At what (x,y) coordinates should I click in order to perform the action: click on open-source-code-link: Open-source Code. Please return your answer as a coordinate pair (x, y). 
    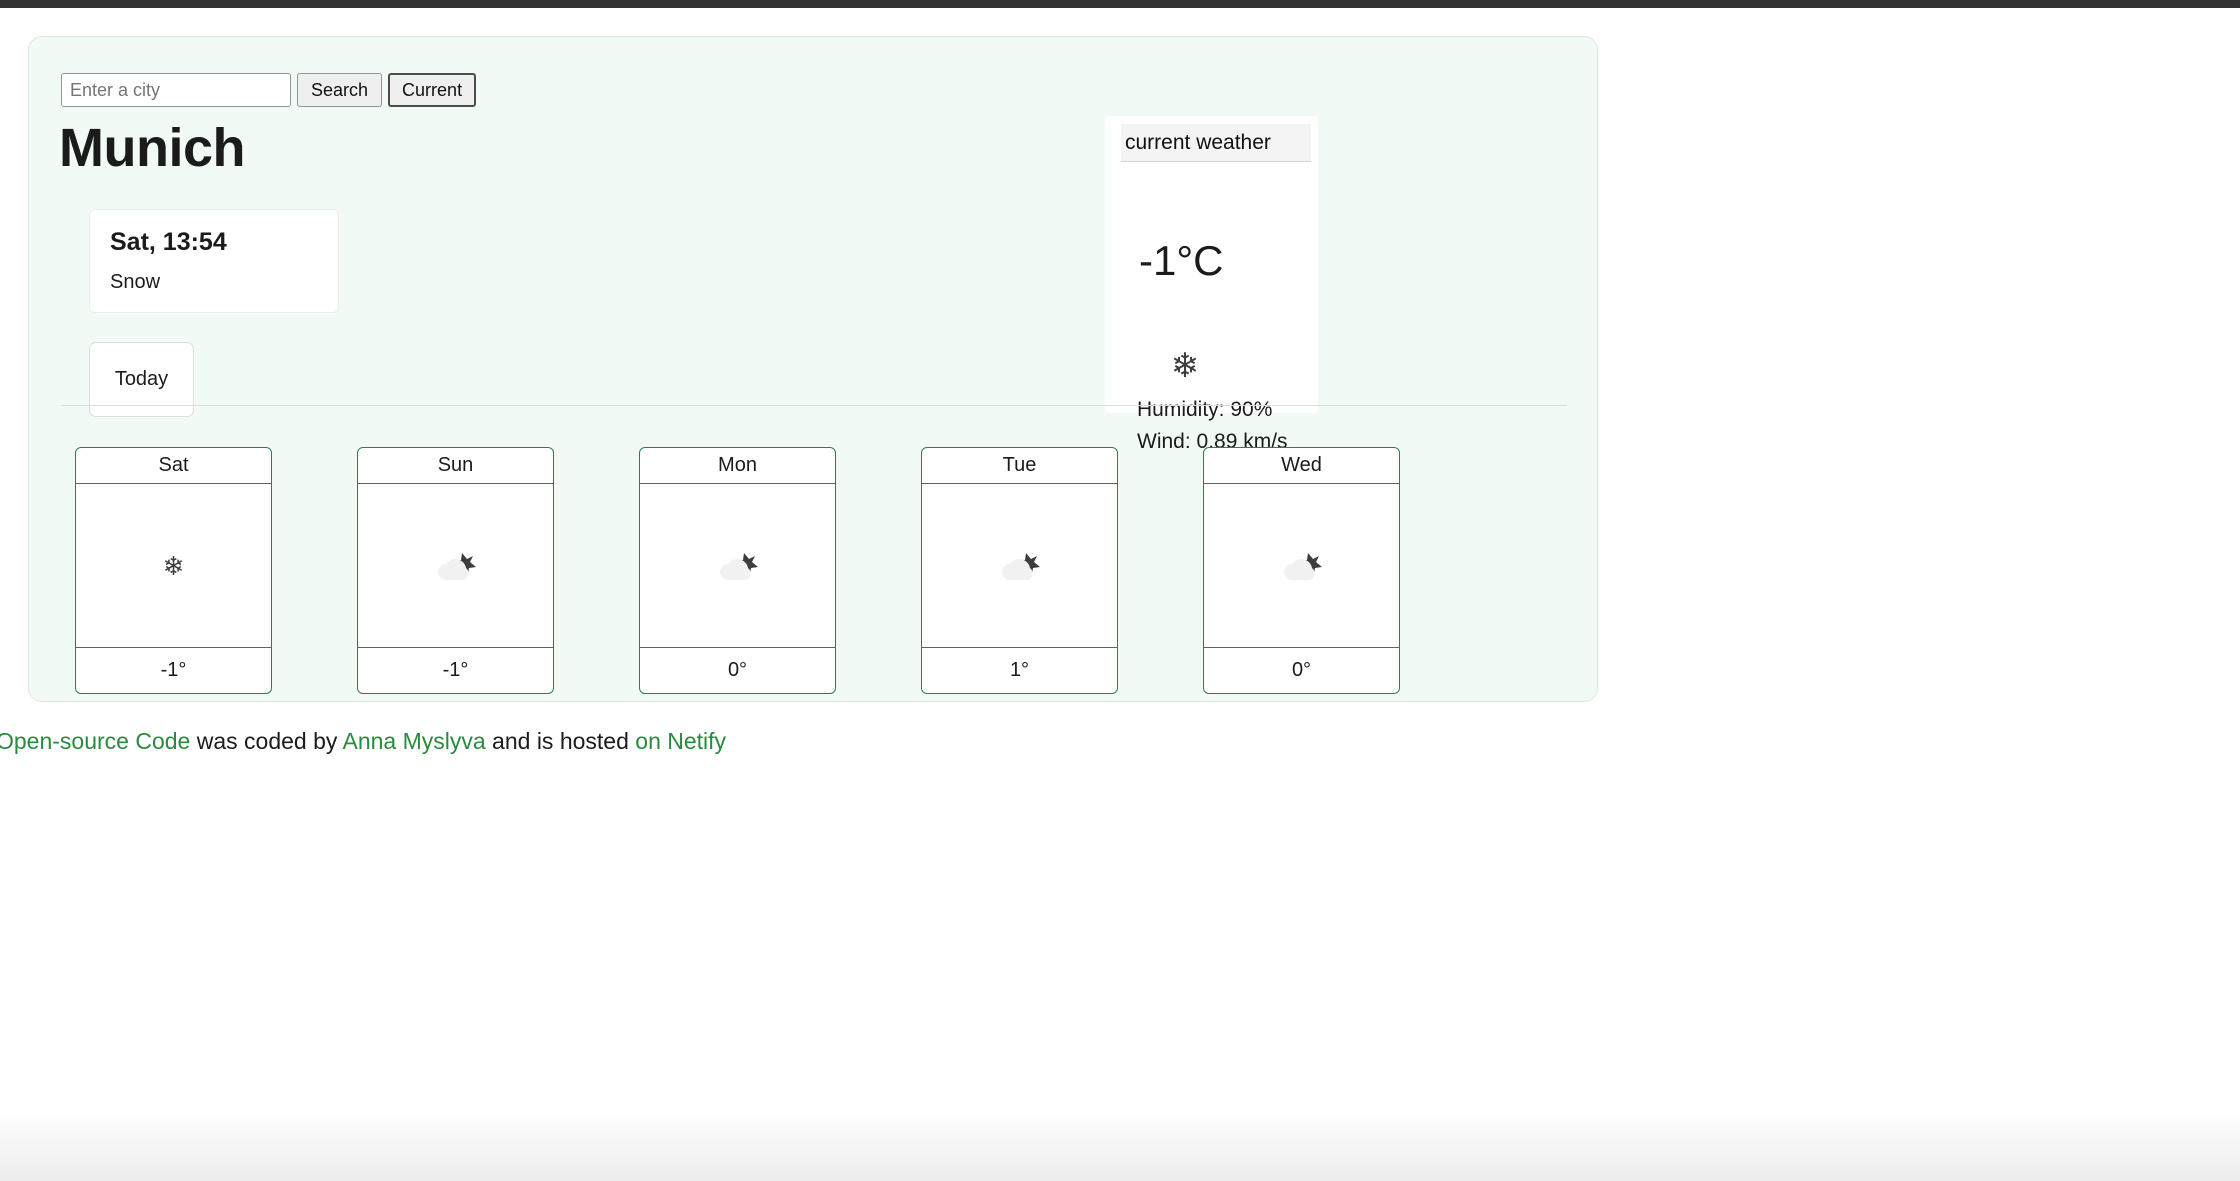
    Looking at the image, I should click on (95, 741).